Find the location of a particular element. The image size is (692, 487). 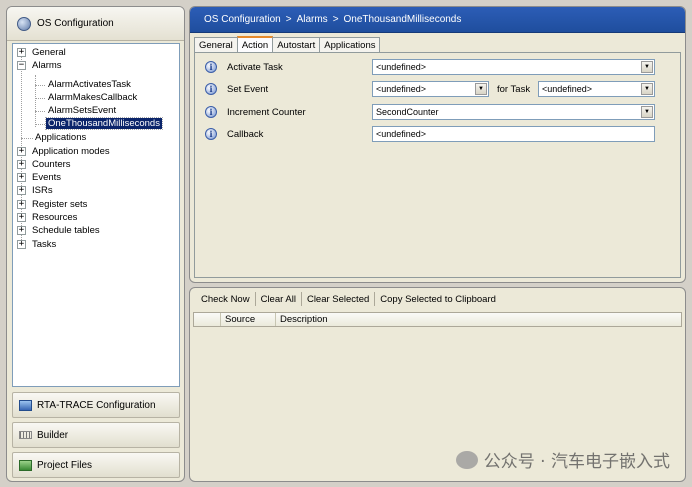

tree-item-label: Resources is located at coordinates (55, 217).